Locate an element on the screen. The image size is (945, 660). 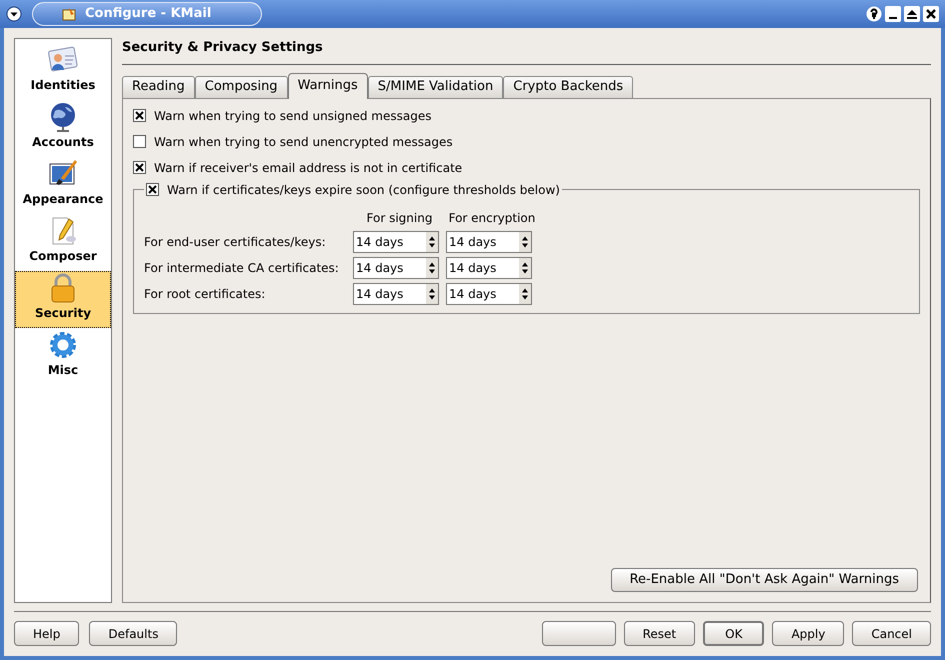
window-menu-icon is located at coordinates (14, 14).